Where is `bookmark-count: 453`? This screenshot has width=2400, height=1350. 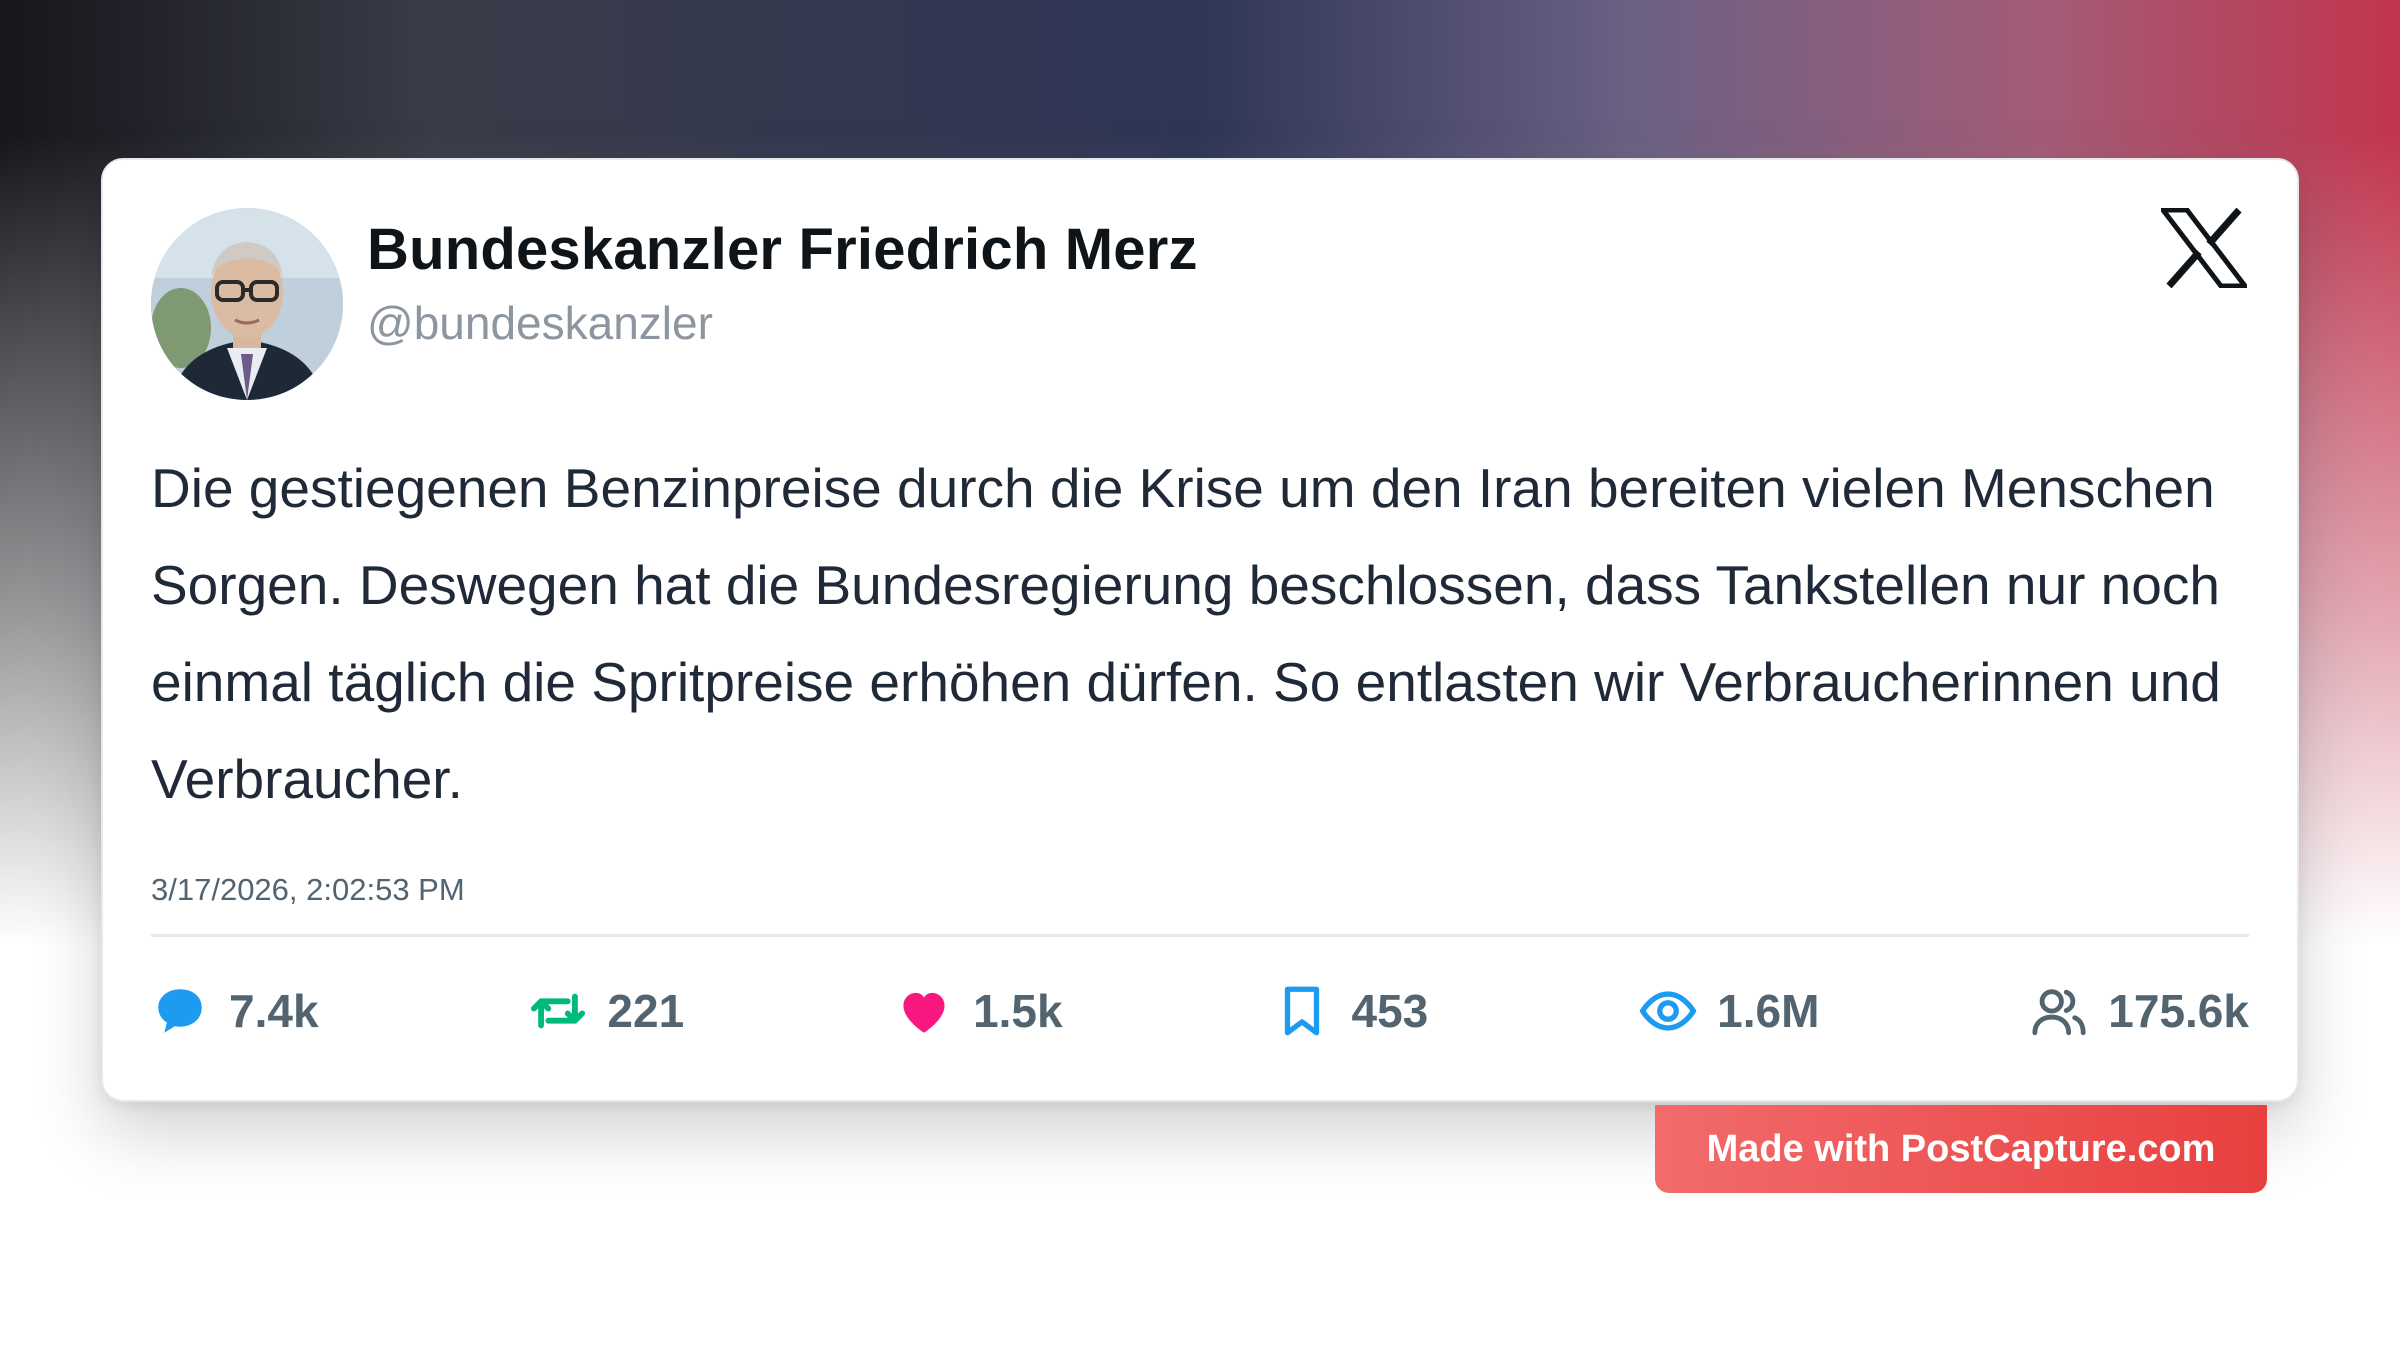
bookmark-count: 453 is located at coordinates (1390, 1011).